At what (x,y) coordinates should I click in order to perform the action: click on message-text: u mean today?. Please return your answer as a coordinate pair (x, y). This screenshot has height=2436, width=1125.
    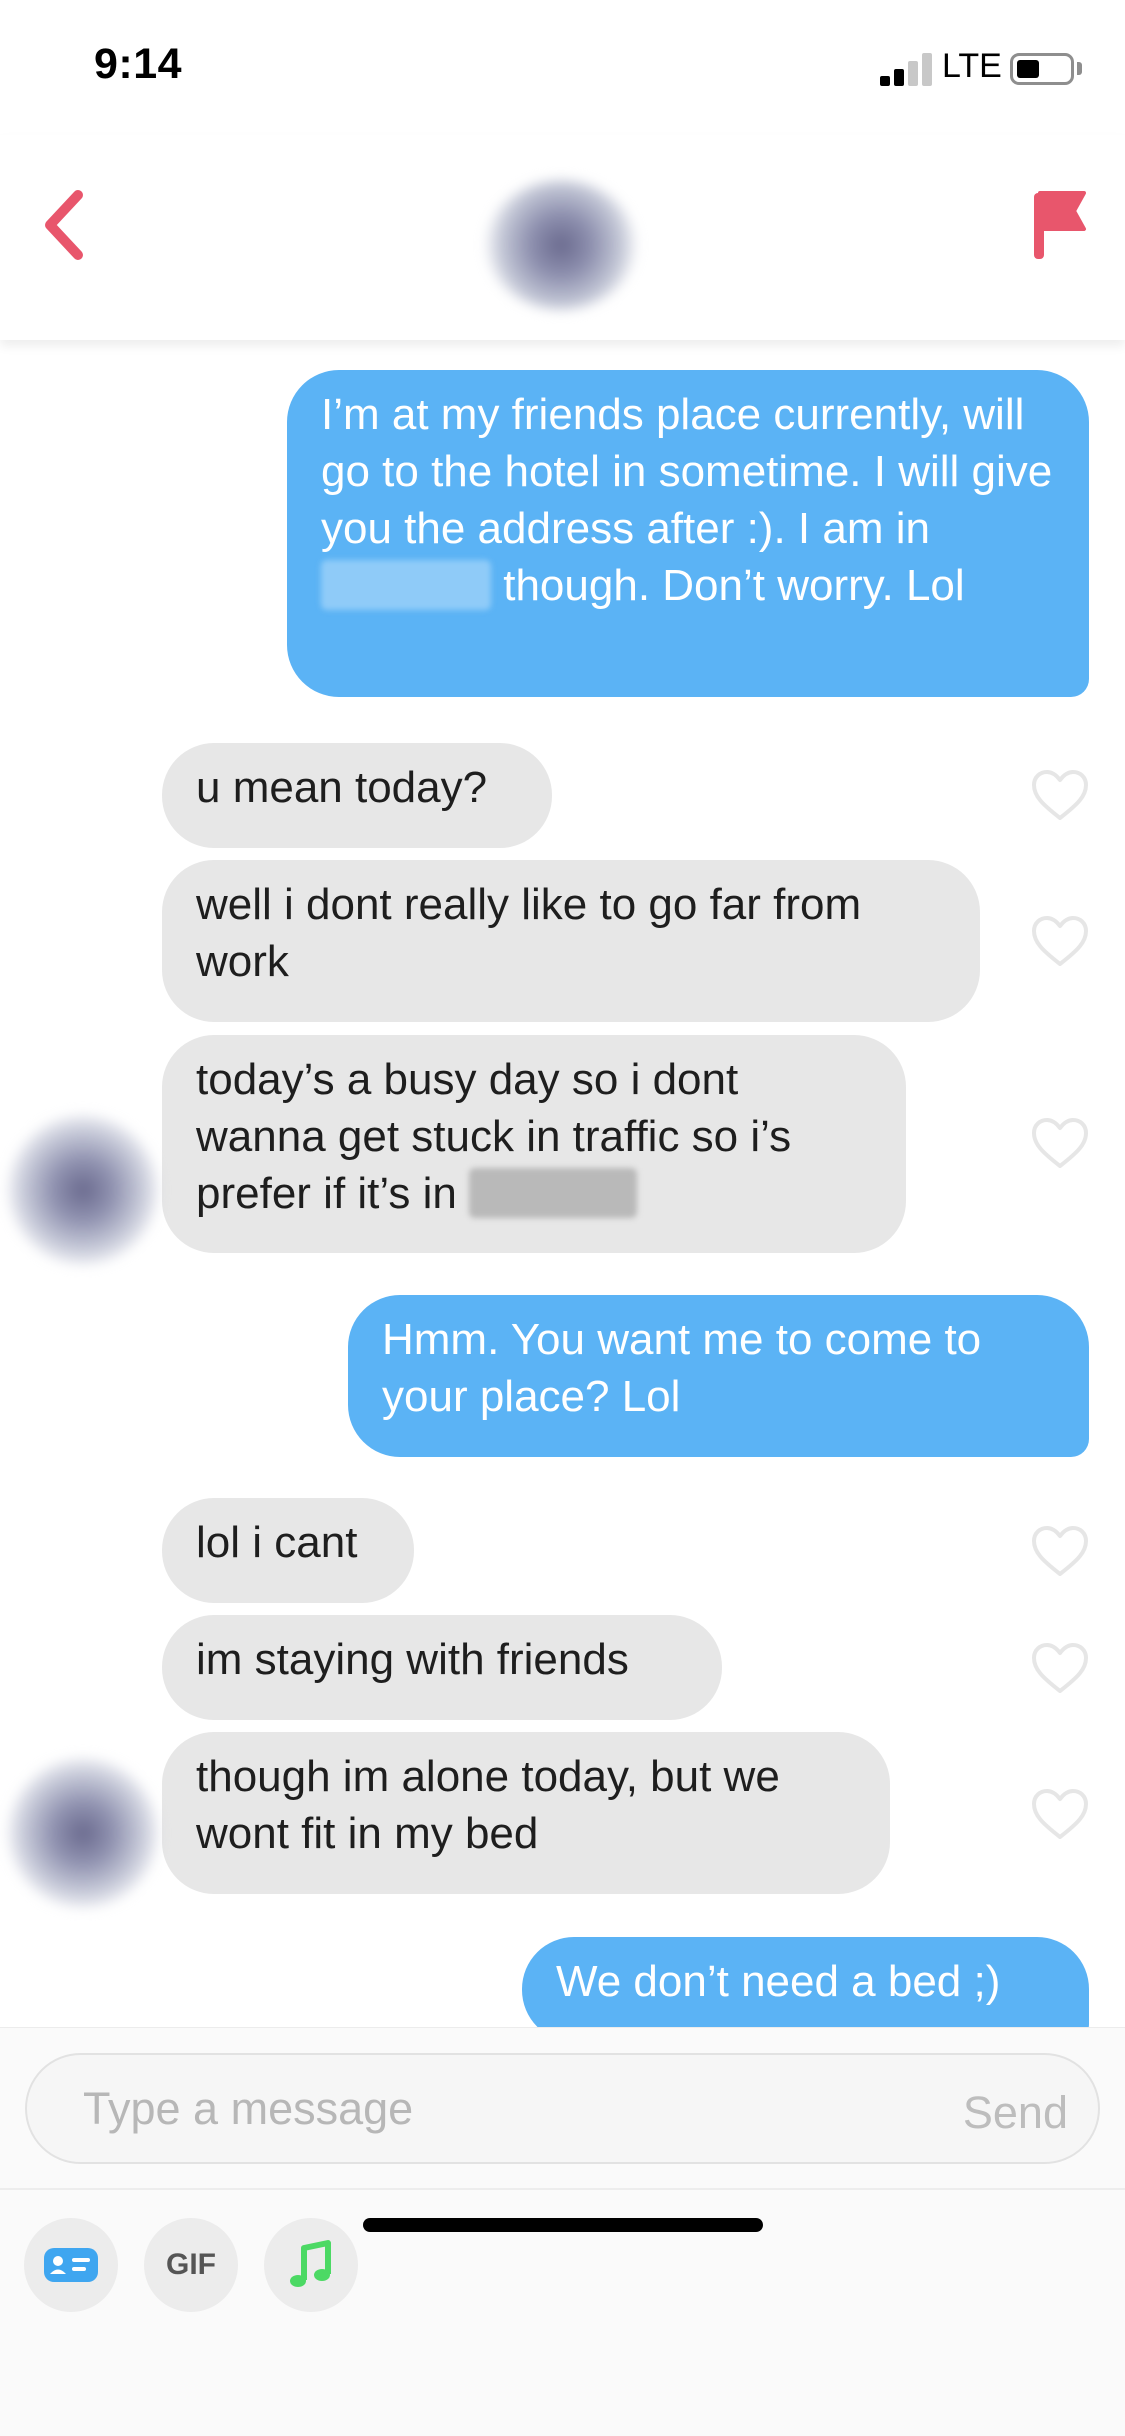
    Looking at the image, I should click on (342, 787).